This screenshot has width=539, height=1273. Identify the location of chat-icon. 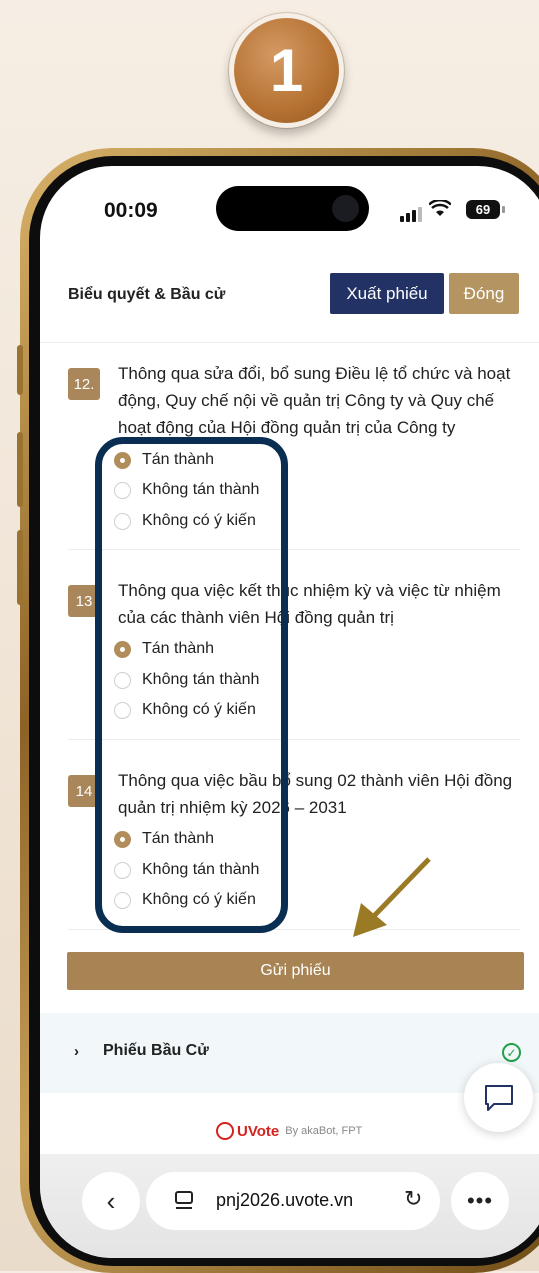
(498, 1097).